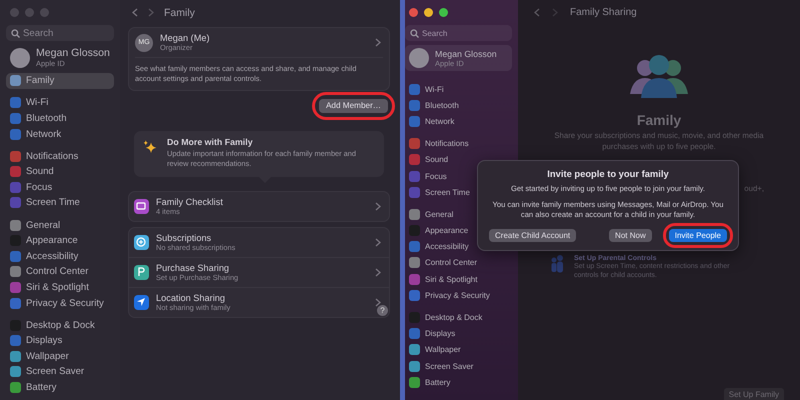  What do you see at coordinates (697, 235) in the screenshot?
I see `dialog-button: Invite People` at bounding box center [697, 235].